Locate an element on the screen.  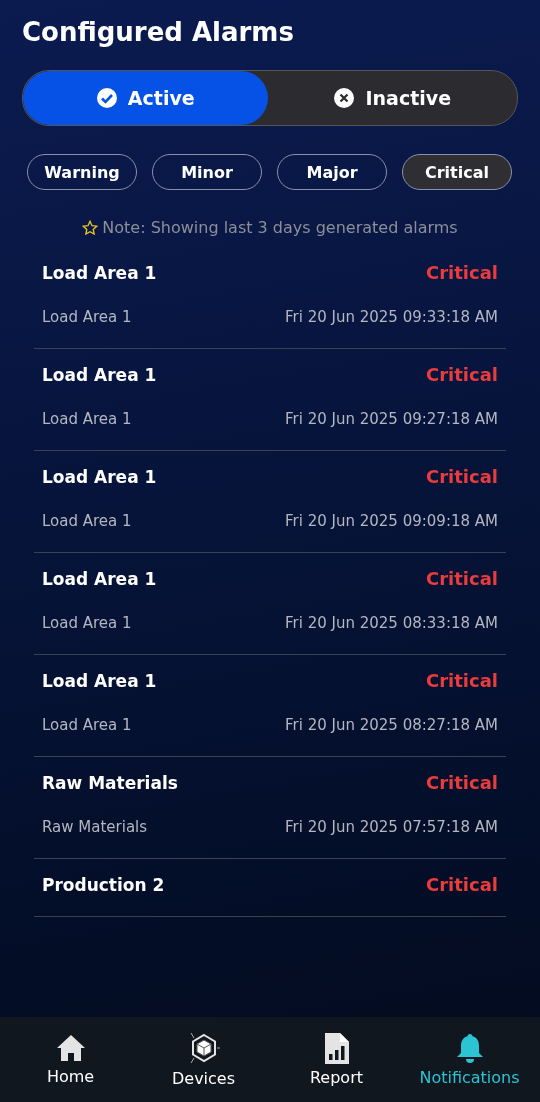
status-tab: Active is located at coordinates (145, 98).